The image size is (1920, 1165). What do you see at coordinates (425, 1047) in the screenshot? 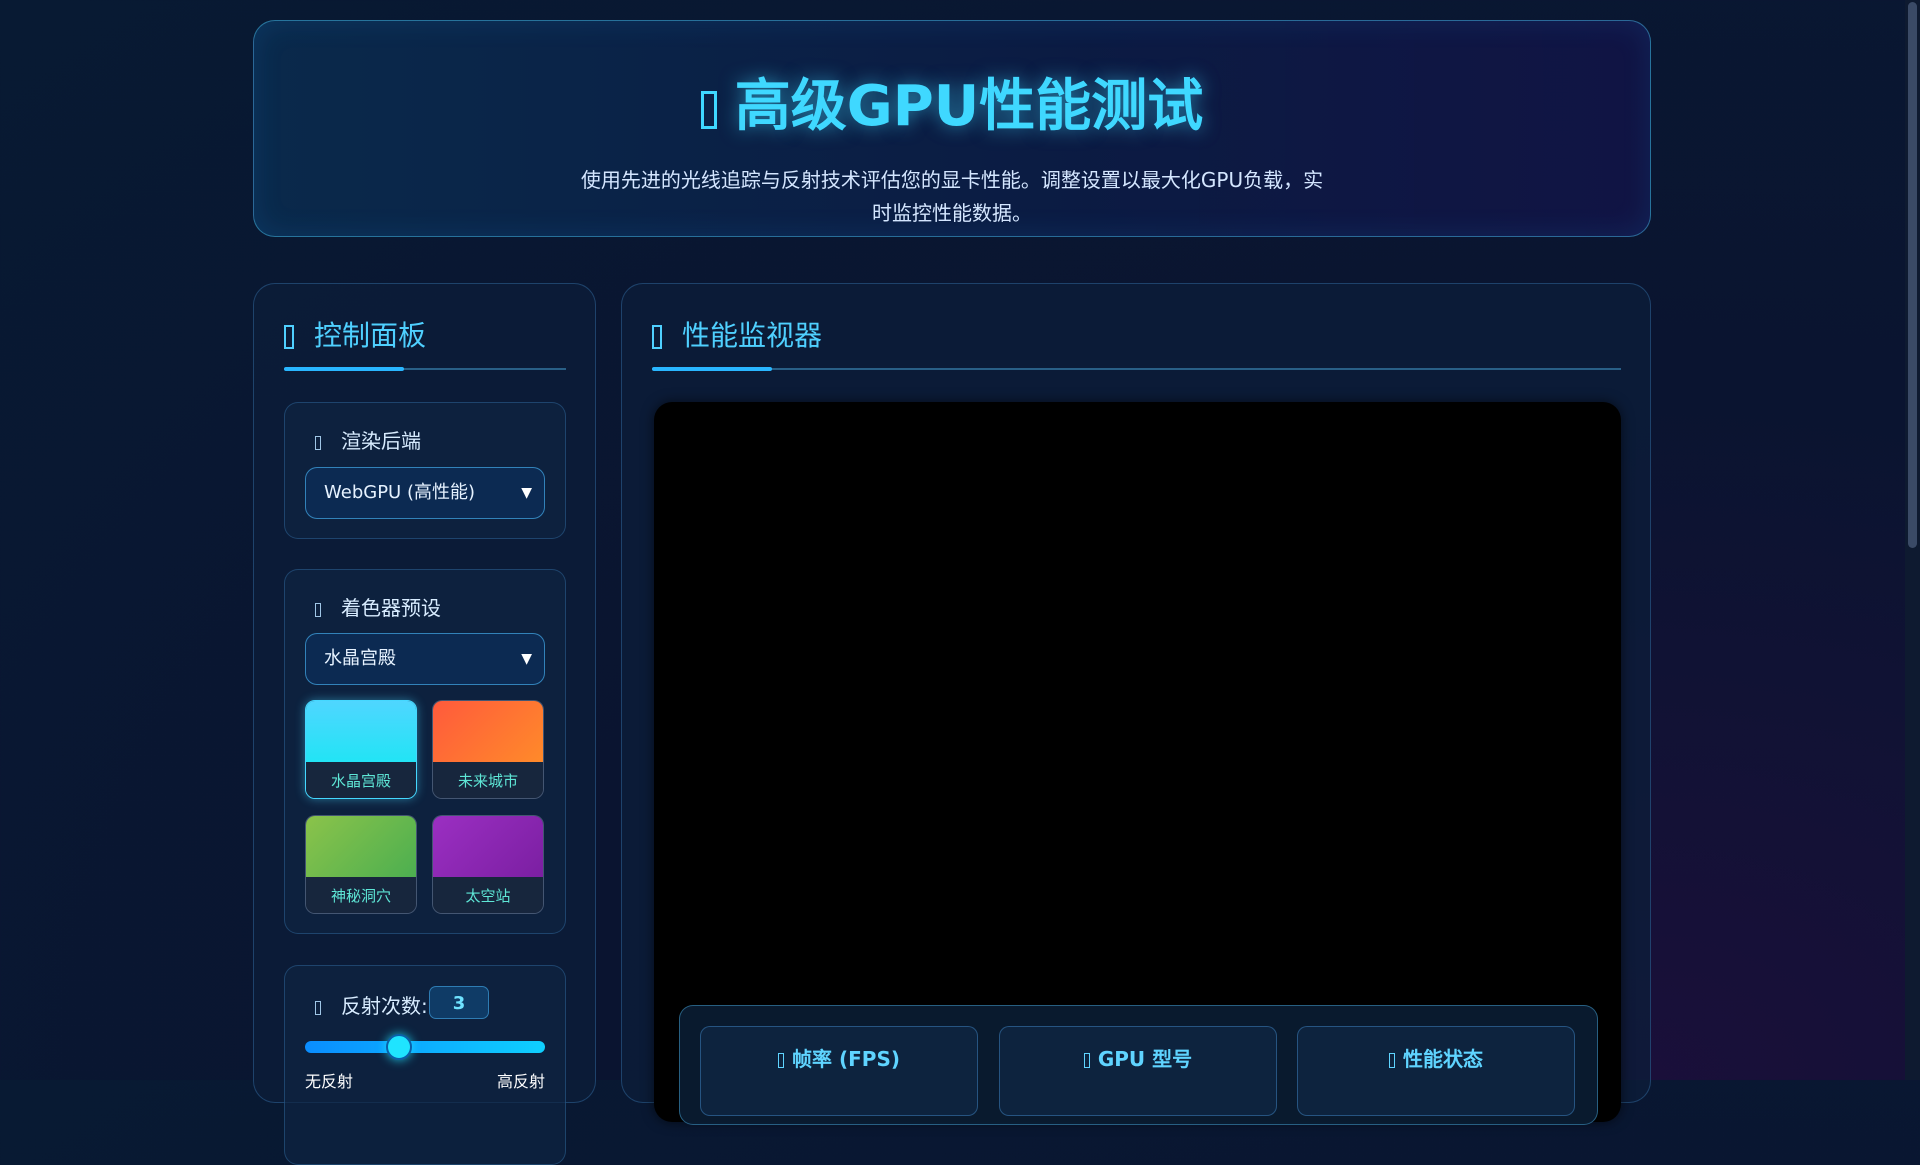
I see `reflection-slider` at bounding box center [425, 1047].